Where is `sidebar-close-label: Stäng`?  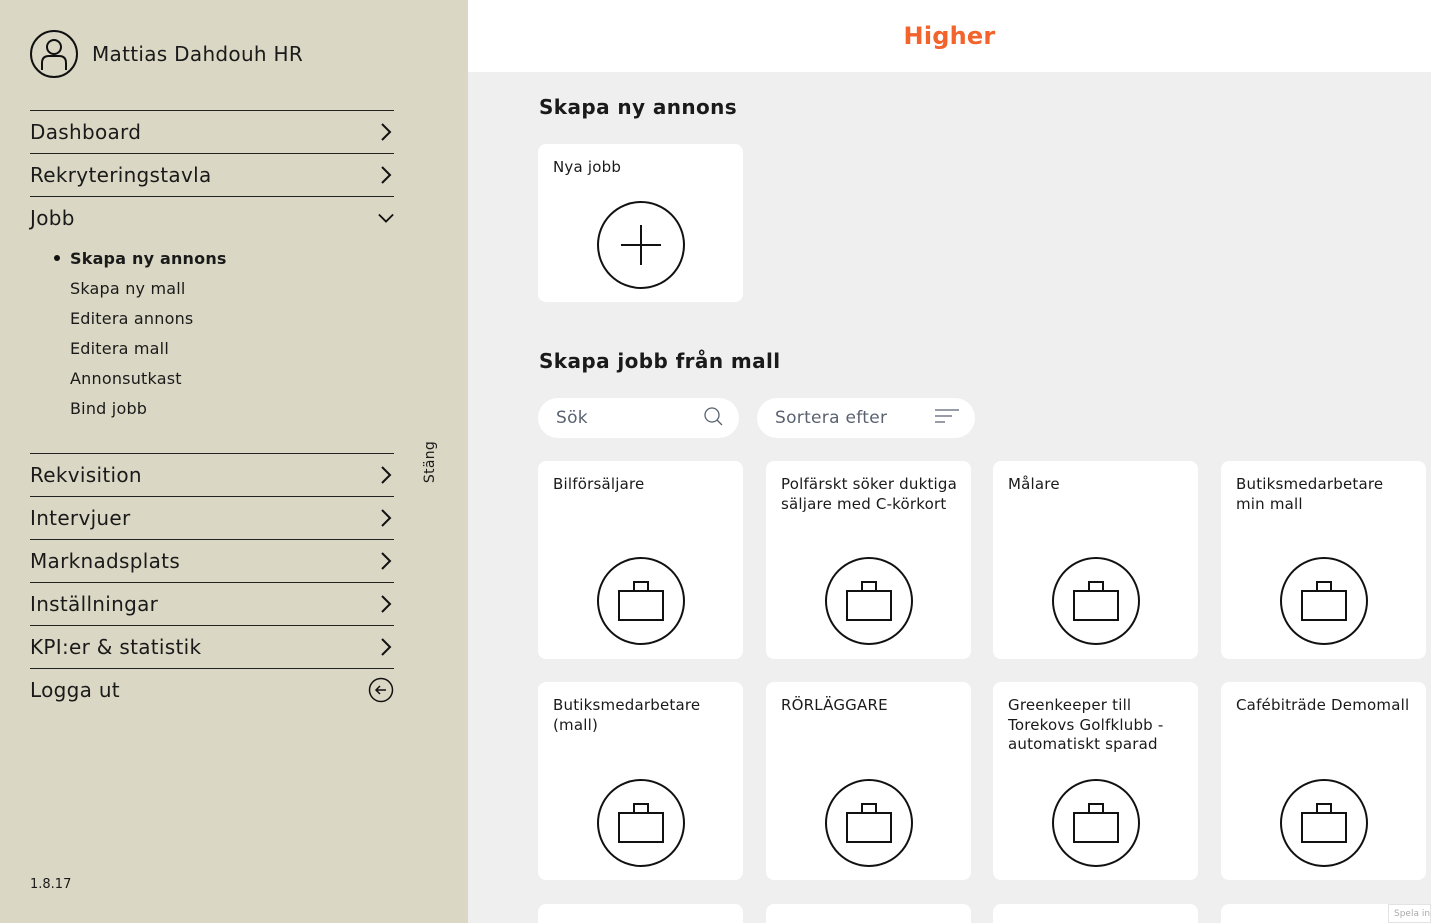
sidebar-close-label: Stäng is located at coordinates (430, 462).